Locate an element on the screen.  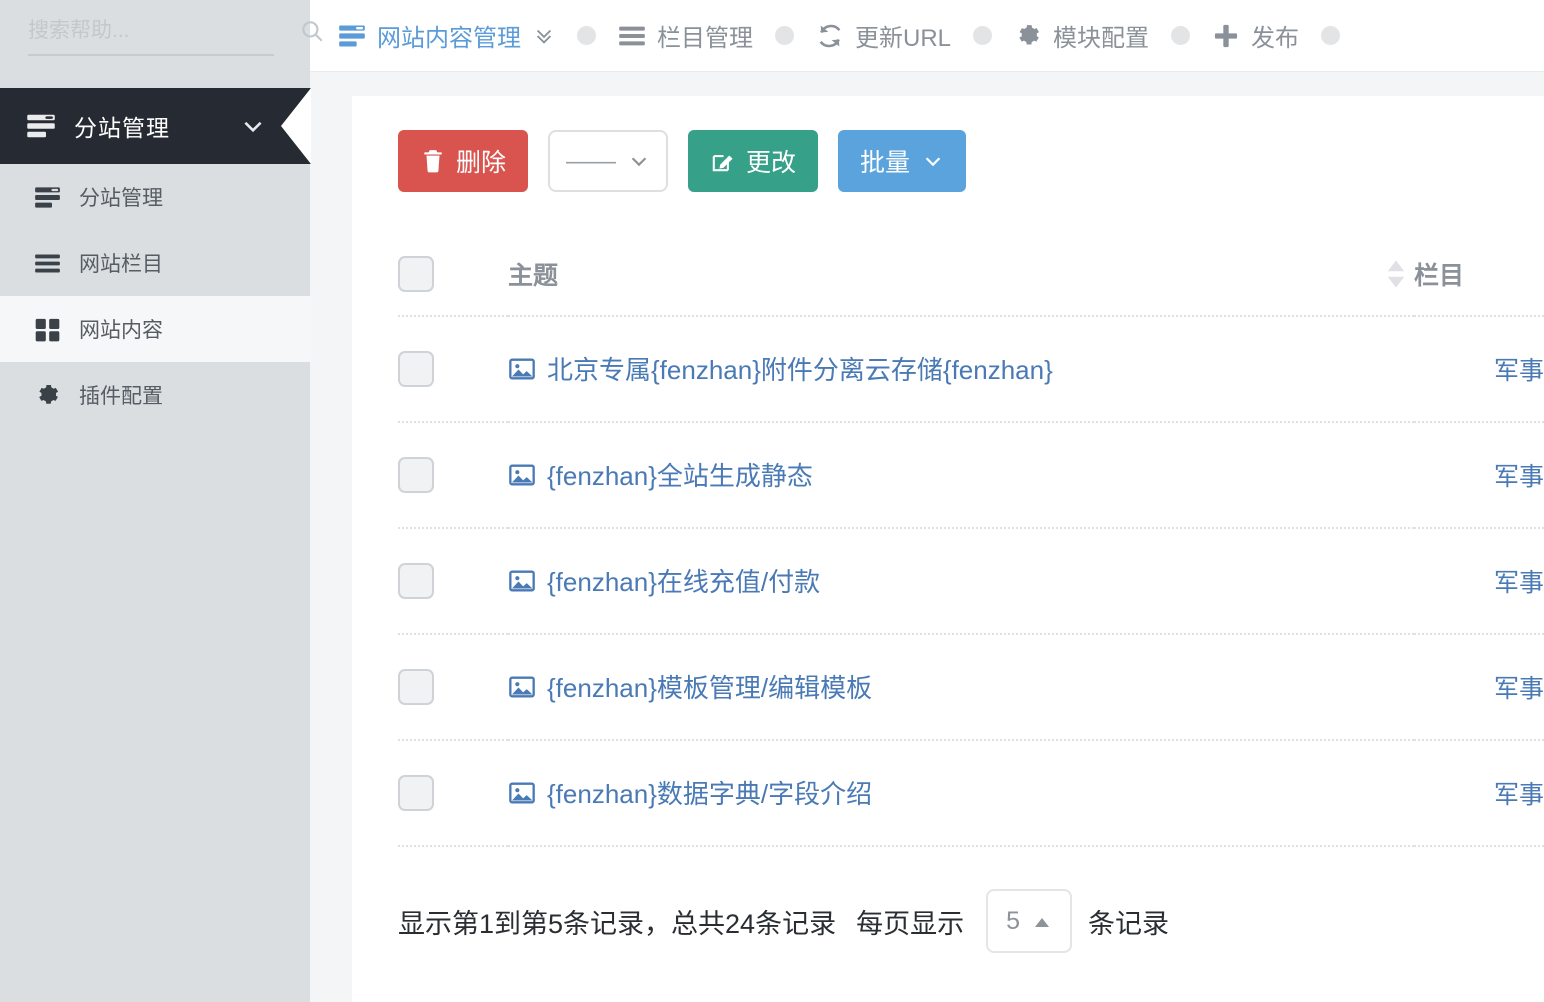
row-title-text: {fenzhan}模板管理/编辑模板 is located at coordinates (710, 688).